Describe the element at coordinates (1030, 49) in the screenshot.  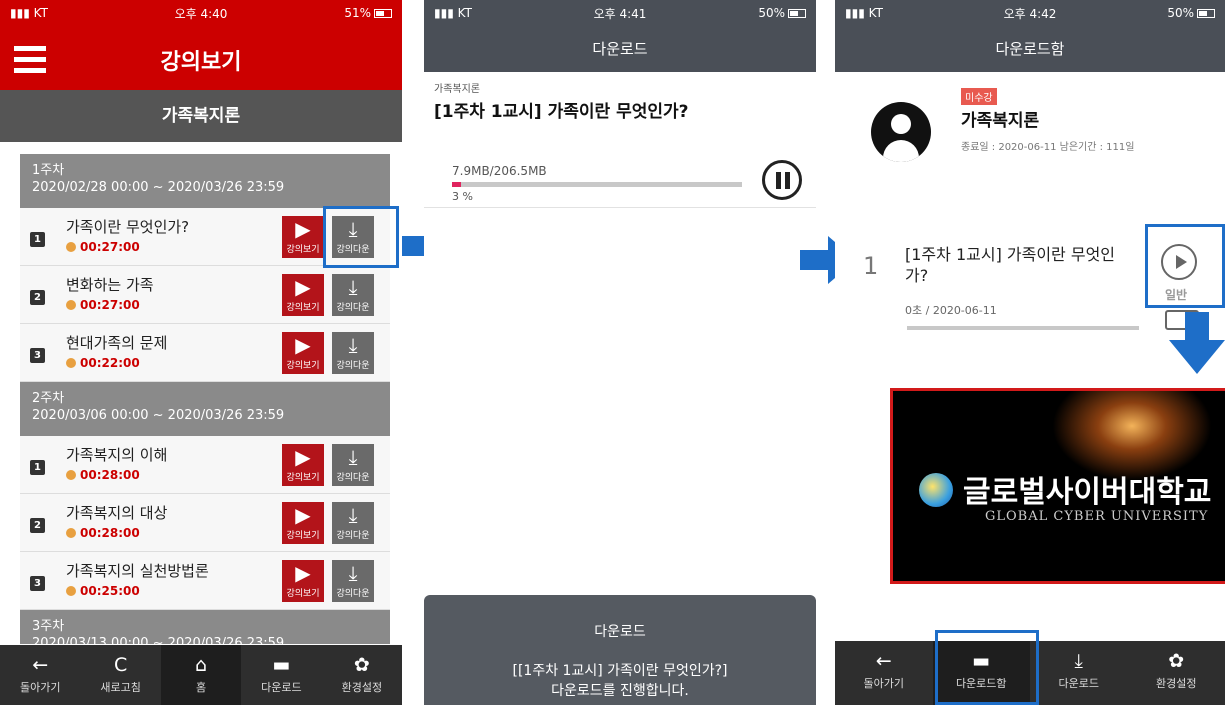
I see `page-title: 다운로드함` at that location.